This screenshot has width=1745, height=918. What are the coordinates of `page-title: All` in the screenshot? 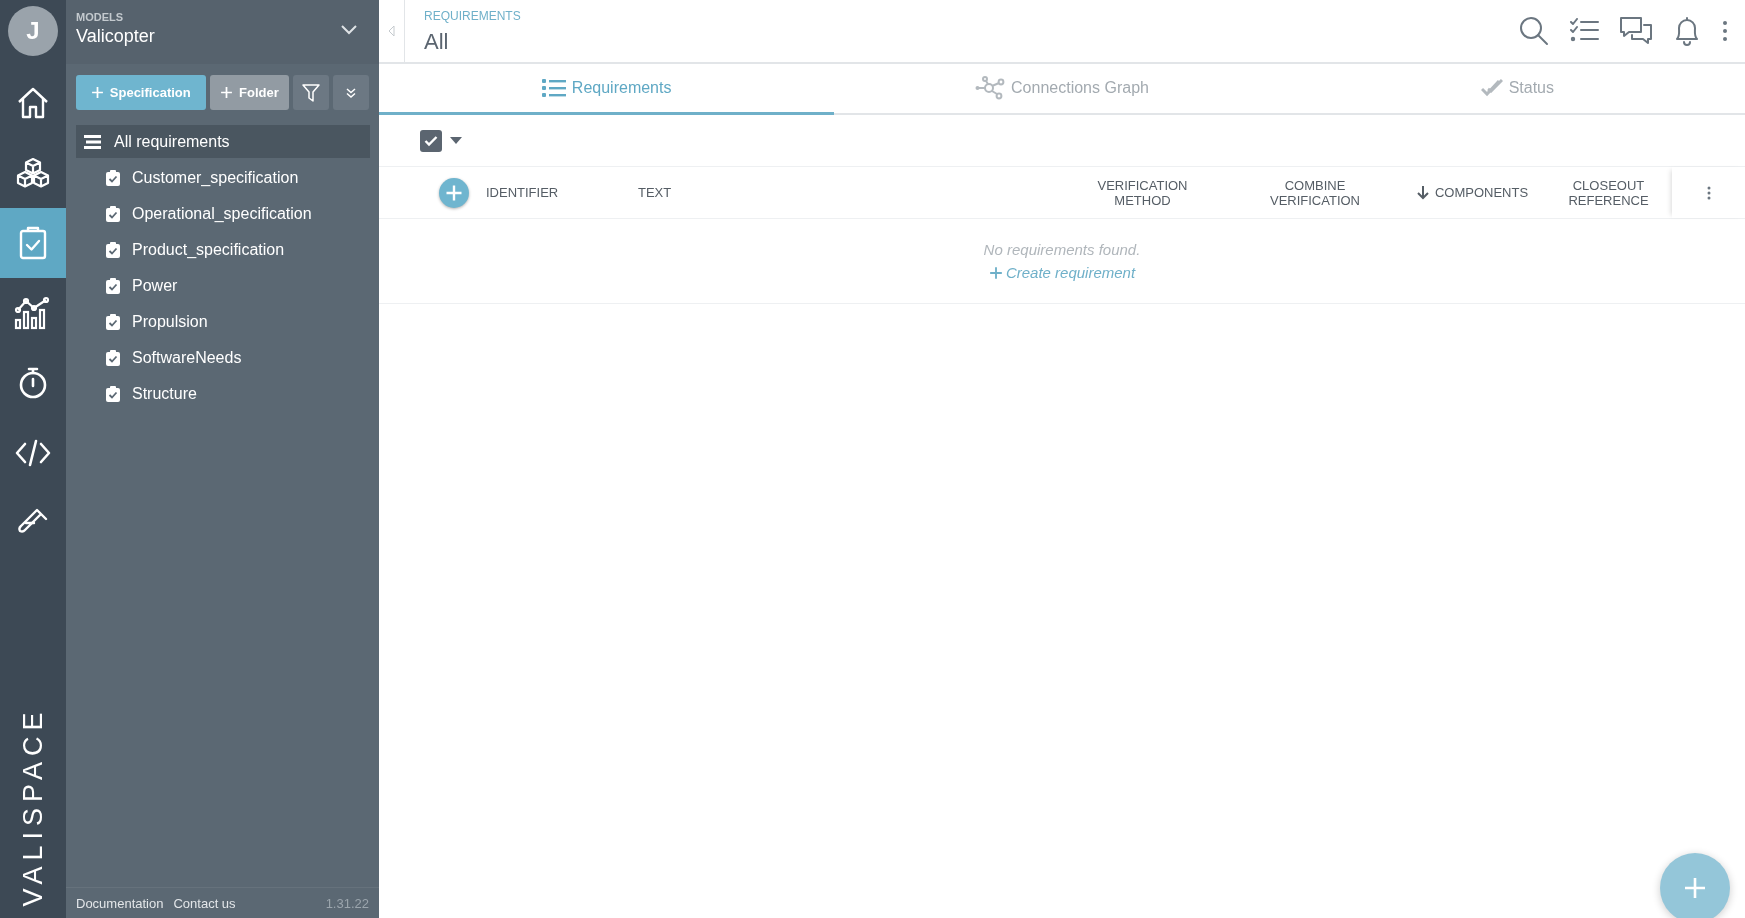 It's located at (437, 42).